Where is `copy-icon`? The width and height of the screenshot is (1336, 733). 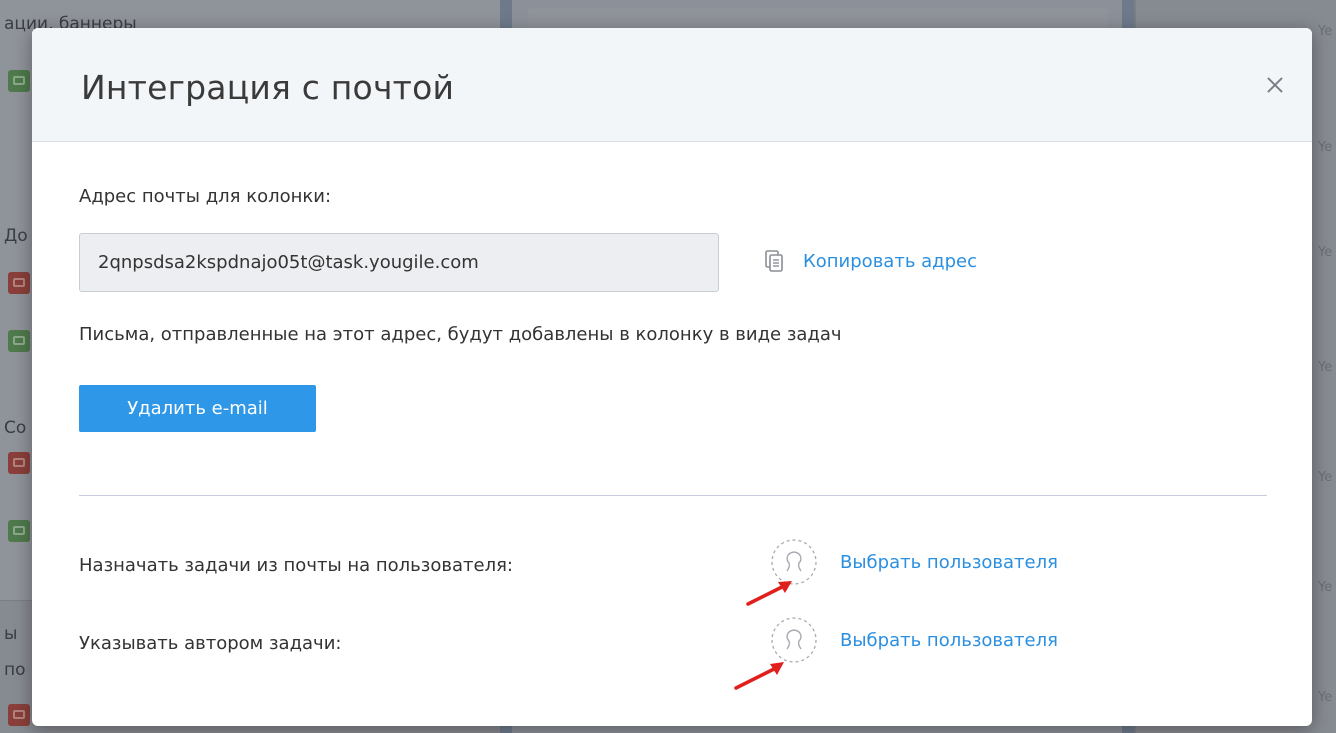
copy-icon is located at coordinates (774, 261).